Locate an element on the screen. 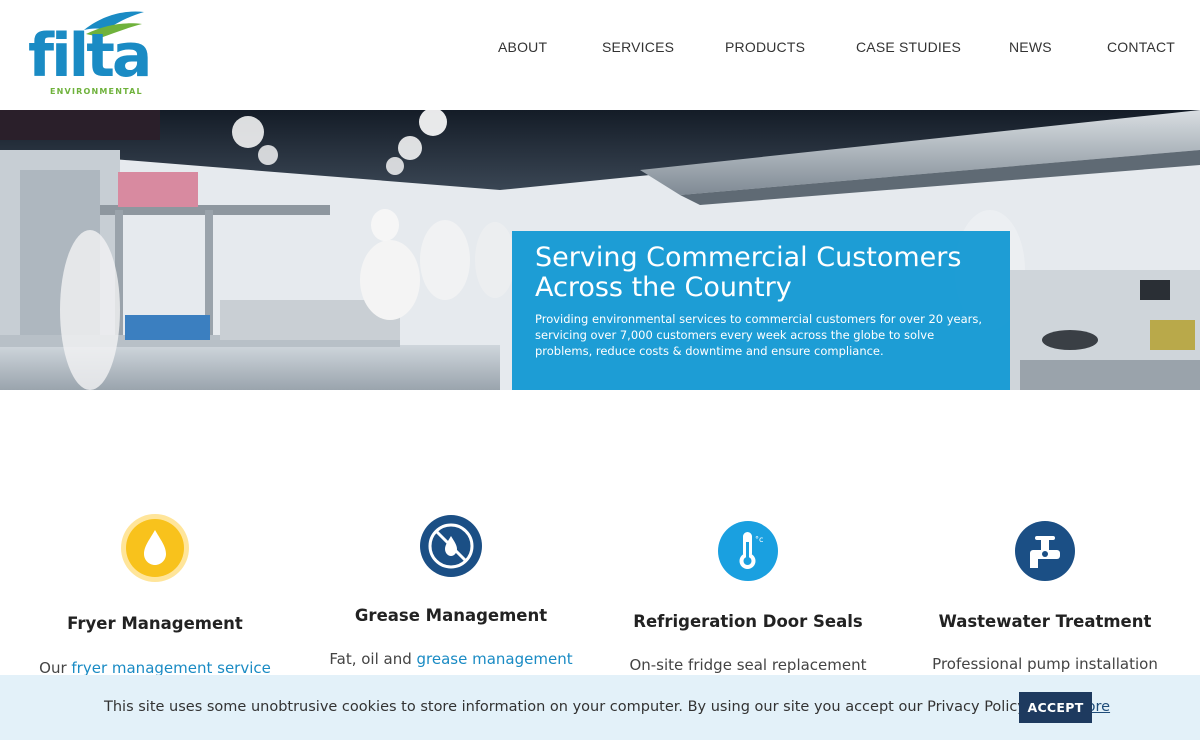 The height and width of the screenshot is (740, 1200). nav-case-studies: CASE STUDIES is located at coordinates (908, 47).